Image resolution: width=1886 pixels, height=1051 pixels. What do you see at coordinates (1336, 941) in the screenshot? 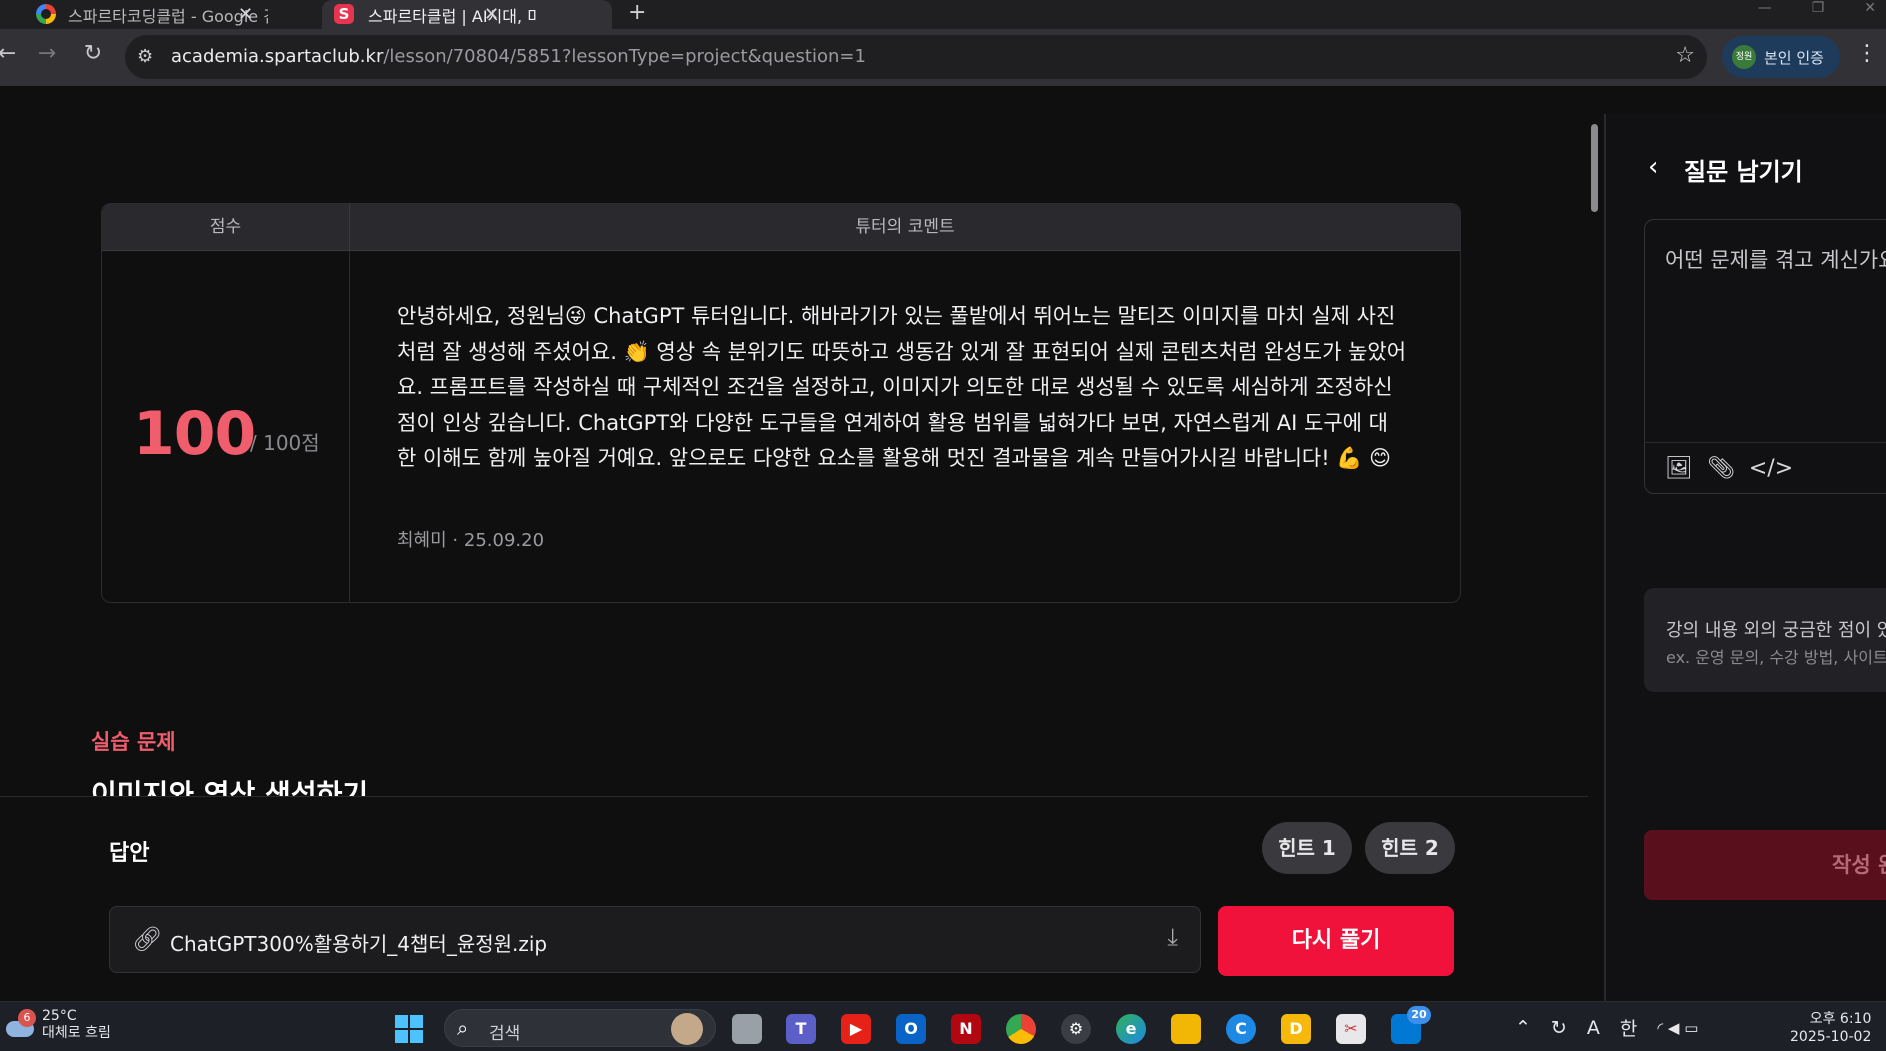
I see `retry-button: 다시 풀기` at bounding box center [1336, 941].